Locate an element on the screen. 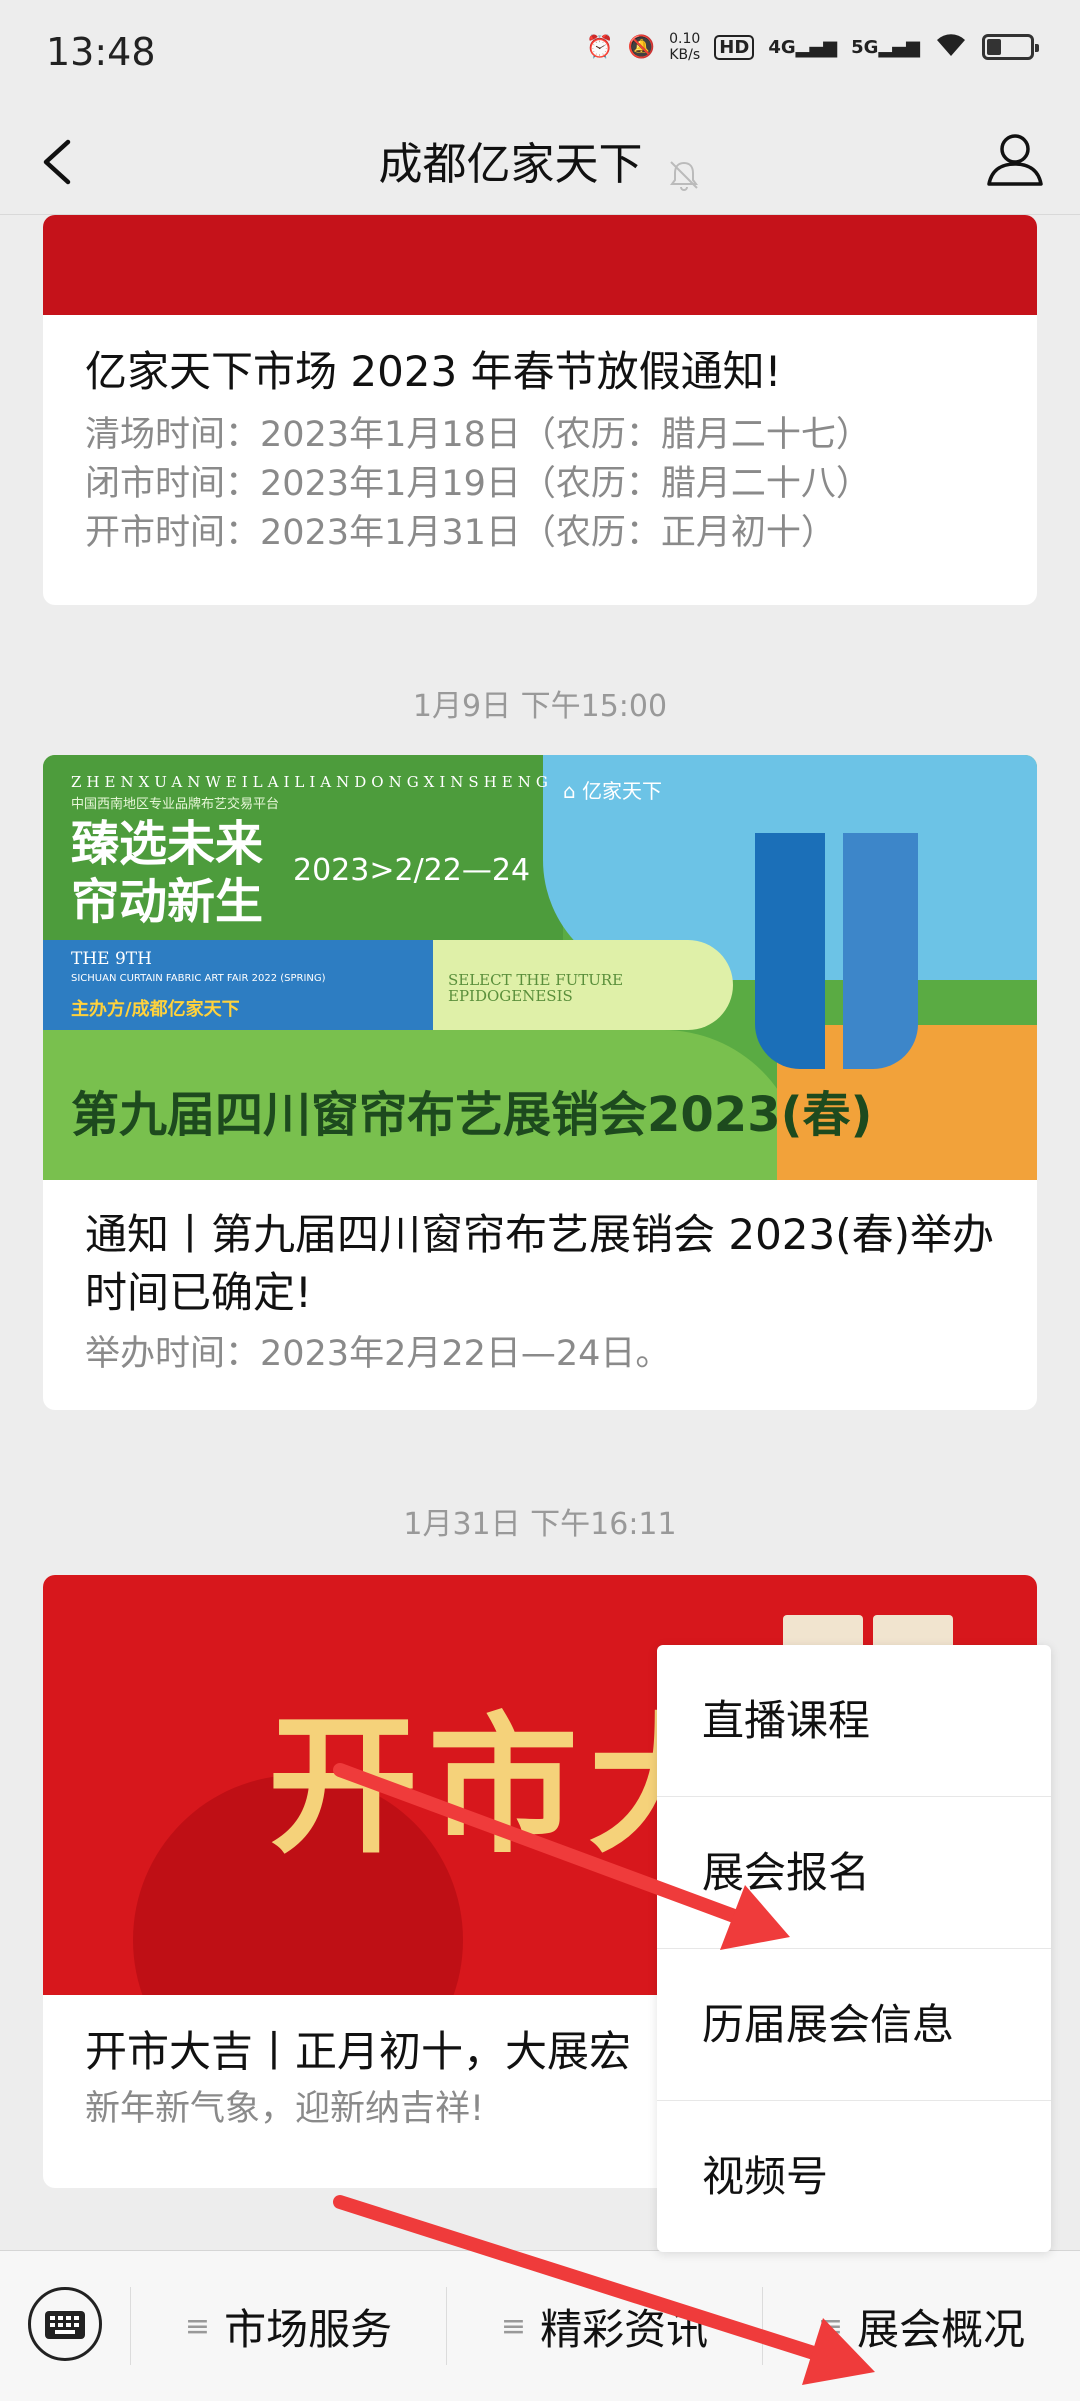 The height and width of the screenshot is (2401, 1080). alarm-icon: ⏰ is located at coordinates (600, 47).